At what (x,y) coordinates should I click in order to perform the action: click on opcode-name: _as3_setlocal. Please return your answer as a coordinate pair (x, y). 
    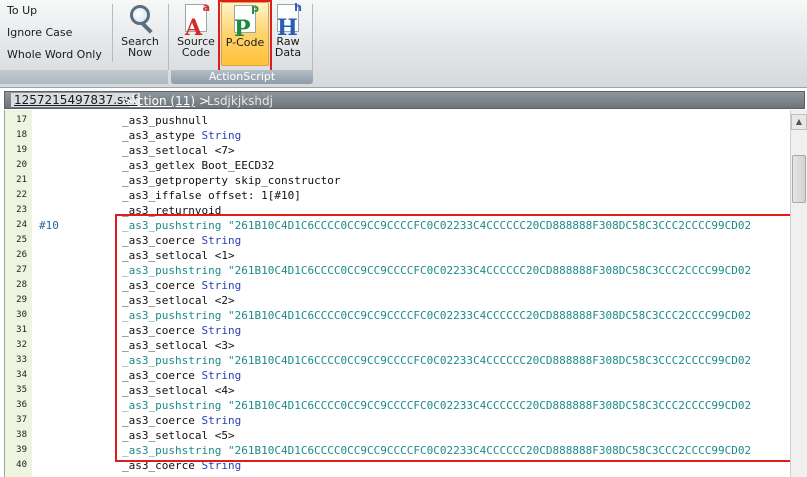
    Looking at the image, I should click on (165, 300).